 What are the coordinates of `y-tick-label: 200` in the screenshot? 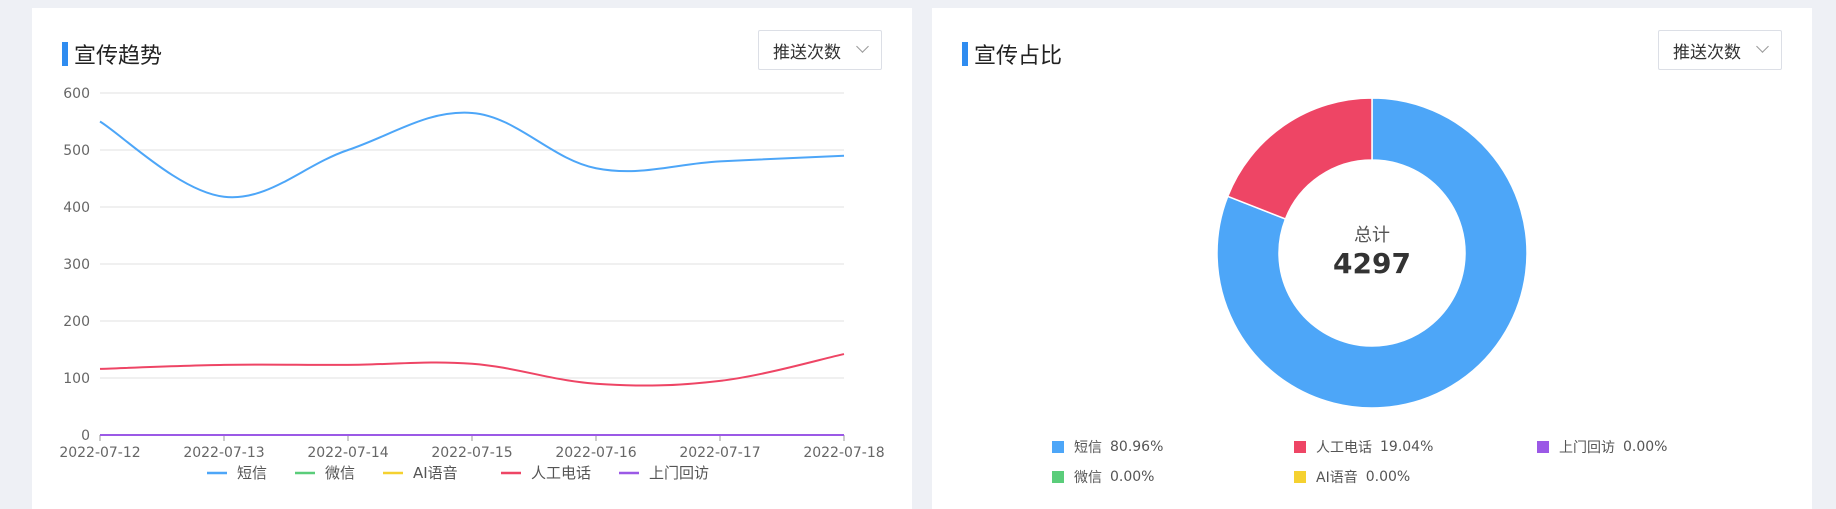 It's located at (76, 322).